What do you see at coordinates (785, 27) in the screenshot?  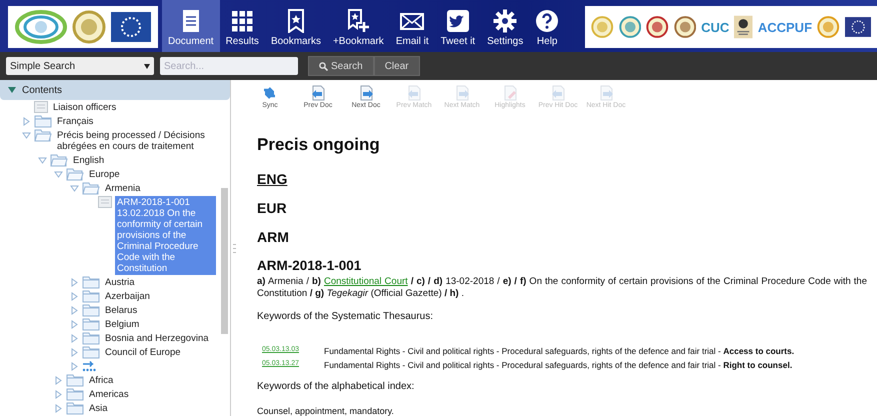 I see `logo-wordmark: ACCPUF` at bounding box center [785, 27].